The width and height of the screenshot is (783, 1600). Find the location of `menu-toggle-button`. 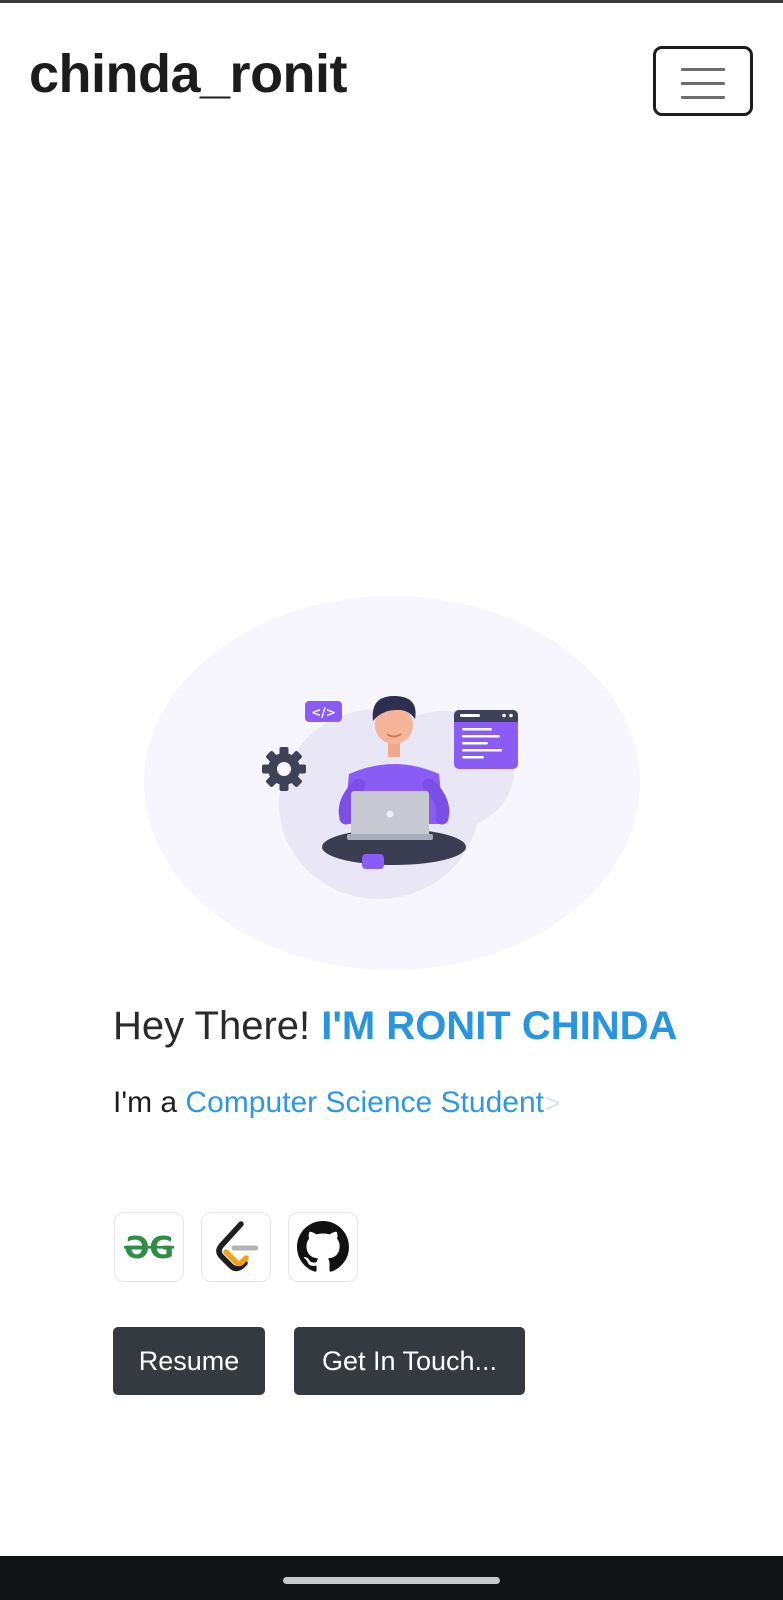

menu-toggle-button is located at coordinates (703, 81).